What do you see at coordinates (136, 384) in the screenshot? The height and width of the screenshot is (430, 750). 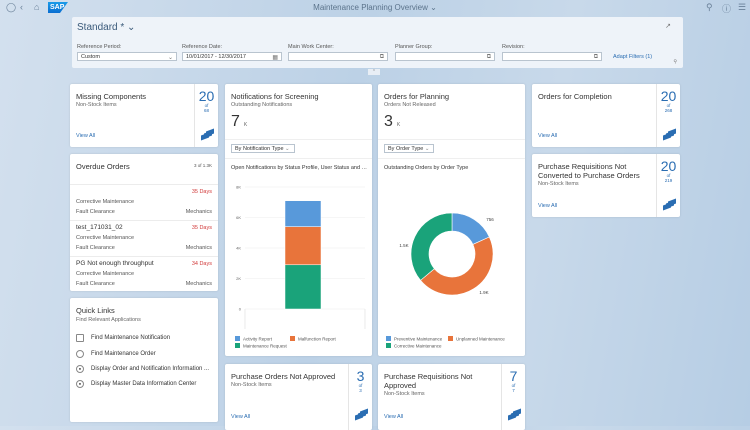 I see `quick-link: ● Display Master Data Information Center` at bounding box center [136, 384].